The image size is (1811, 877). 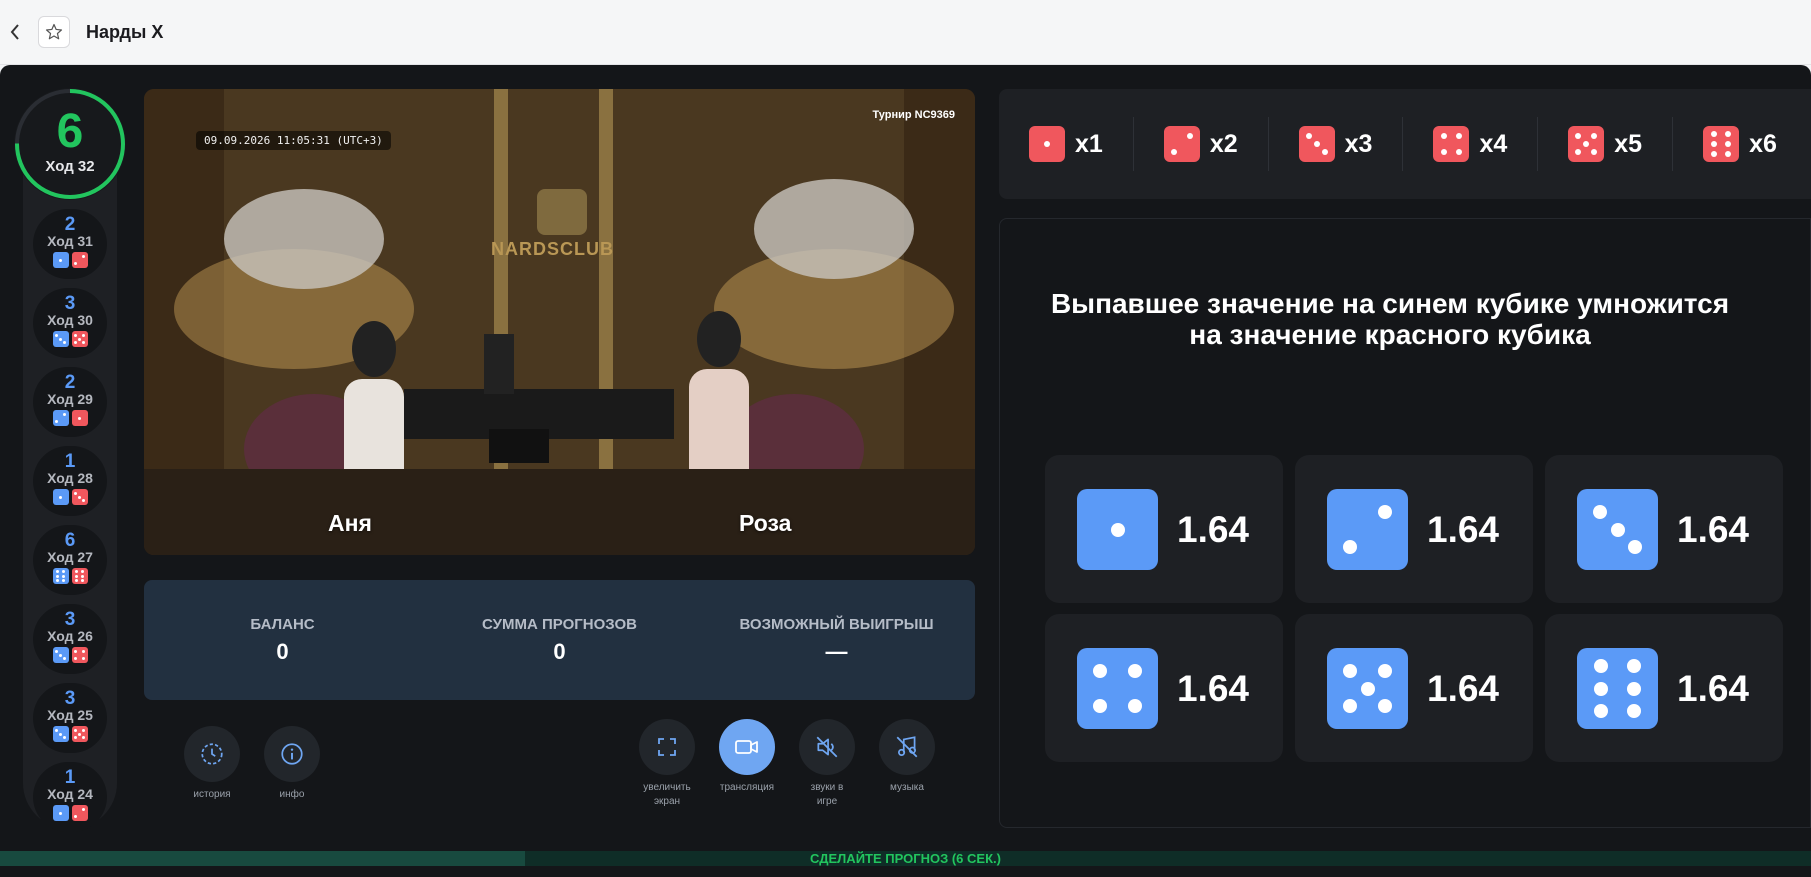 I want to click on predictions-sum-value: 0, so click(x=559, y=651).